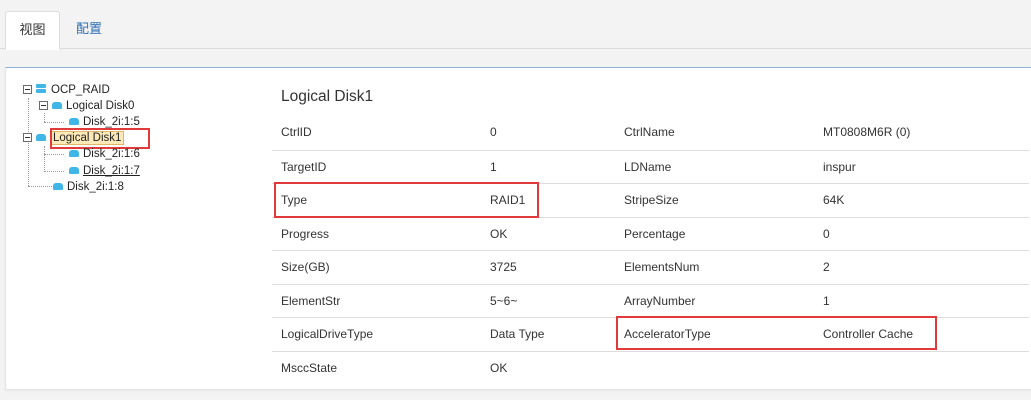 The width and height of the screenshot is (1031, 400). I want to click on field-key: ArrayNumber, so click(660, 300).